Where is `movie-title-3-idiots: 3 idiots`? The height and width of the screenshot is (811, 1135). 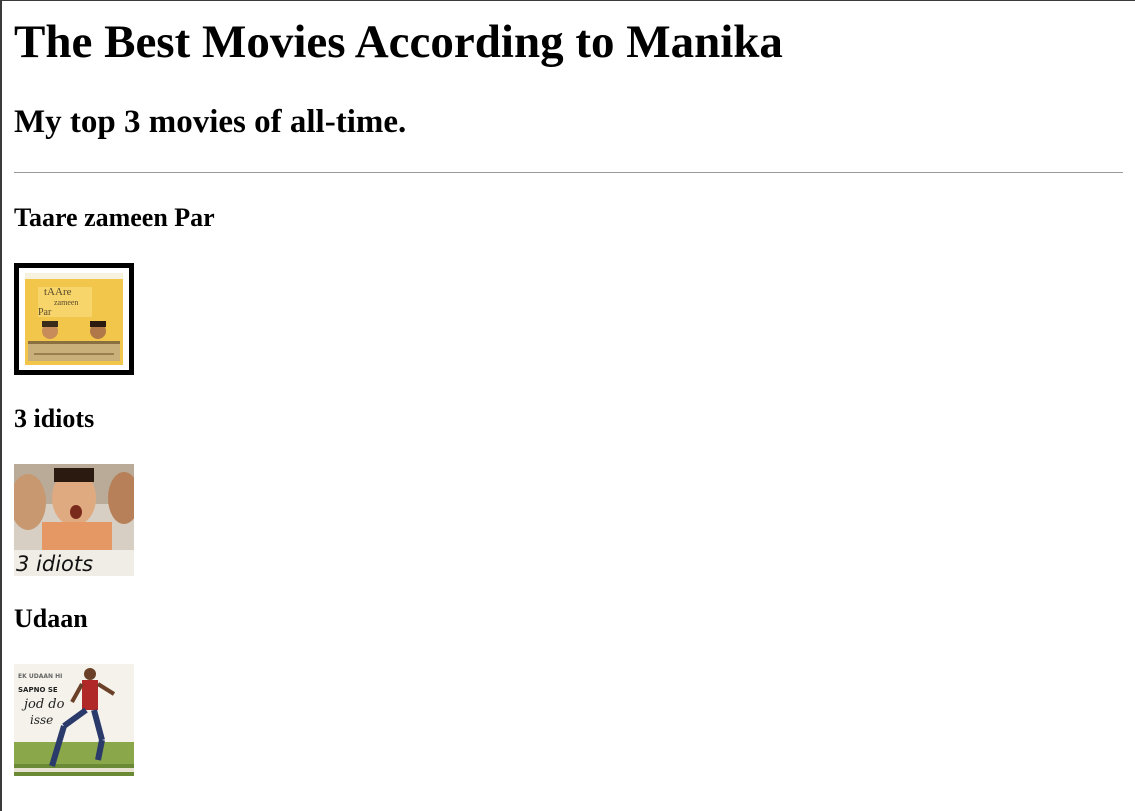 movie-title-3-idiots: 3 idiots is located at coordinates (54, 418).